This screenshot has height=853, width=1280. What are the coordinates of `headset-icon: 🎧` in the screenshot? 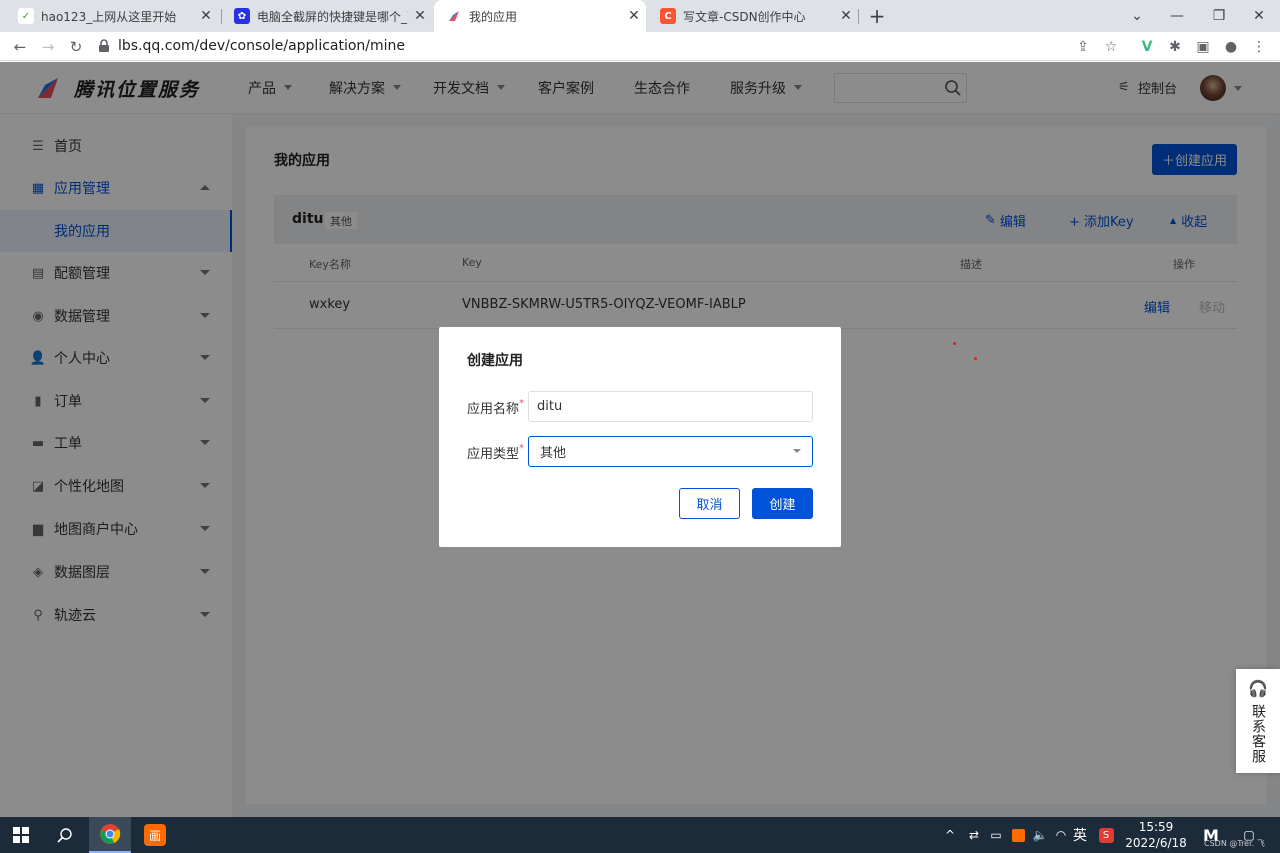 It's located at (1258, 688).